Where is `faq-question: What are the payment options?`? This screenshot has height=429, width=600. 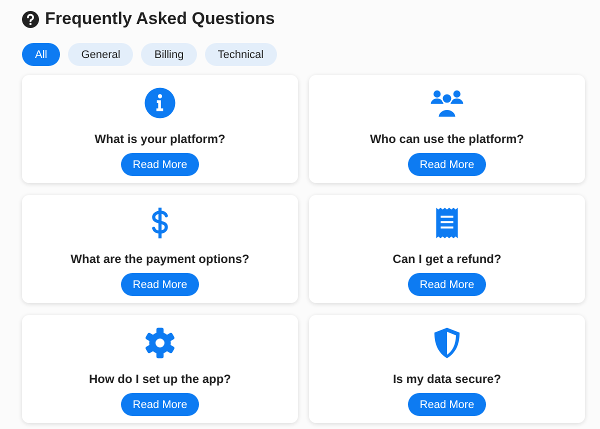 faq-question: What are the payment options? is located at coordinates (160, 259).